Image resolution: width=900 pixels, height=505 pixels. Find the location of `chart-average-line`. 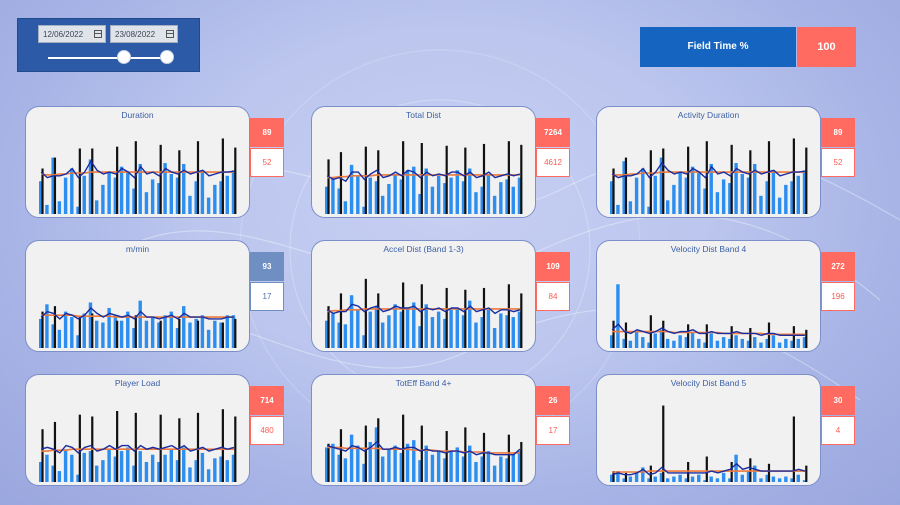

chart-average-line is located at coordinates (708, 170).